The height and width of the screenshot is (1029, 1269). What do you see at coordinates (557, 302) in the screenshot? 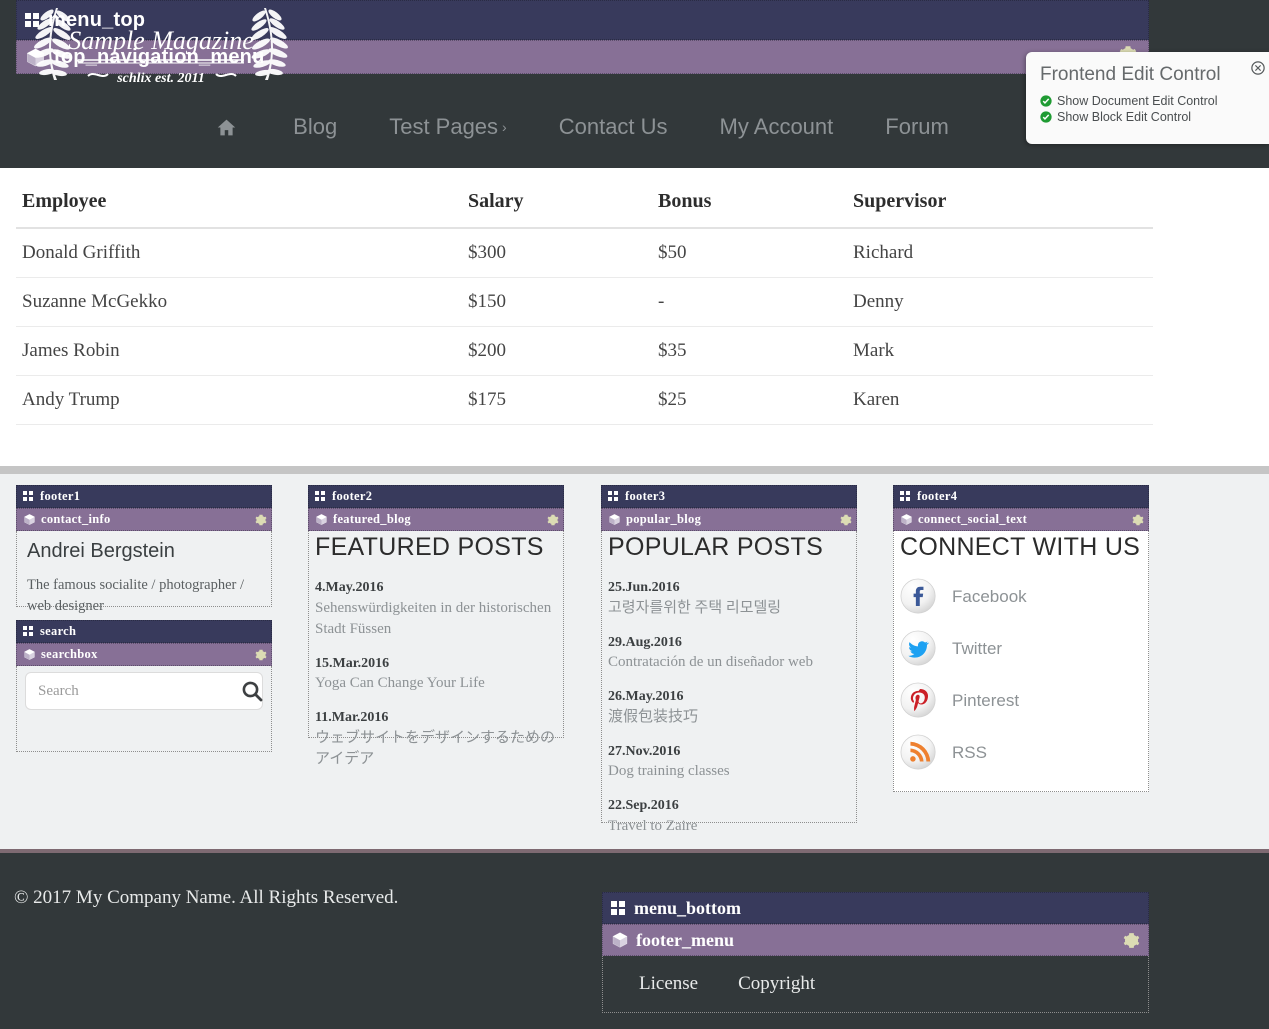
I see `cell-salary: $150` at bounding box center [557, 302].